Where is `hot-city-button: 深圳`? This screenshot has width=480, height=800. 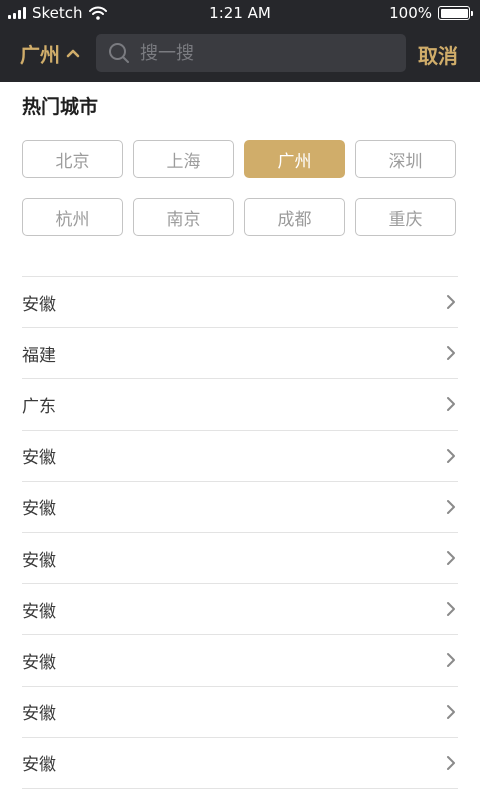
hot-city-button: 深圳 is located at coordinates (405, 159).